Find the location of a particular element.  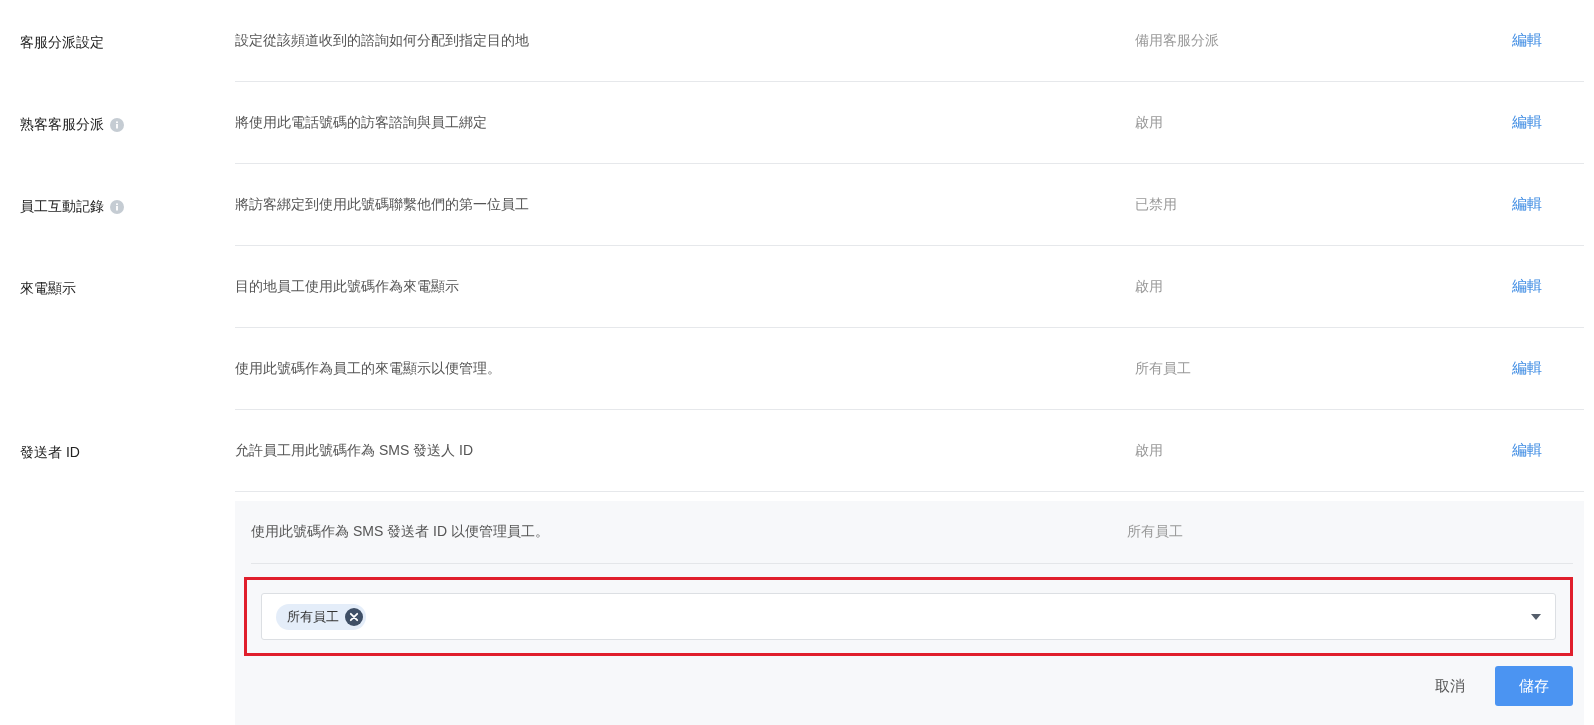

setting-description: 使用此號碼作為員工的來電顯示以便管理。 is located at coordinates (368, 368).